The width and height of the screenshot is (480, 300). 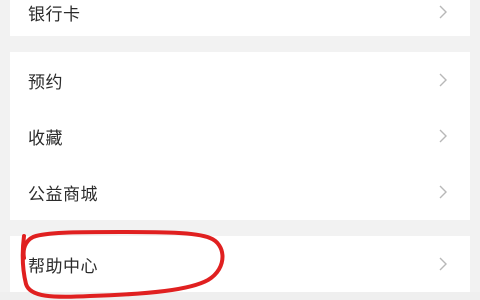 I want to click on bottom-divider, so click(x=240, y=296).